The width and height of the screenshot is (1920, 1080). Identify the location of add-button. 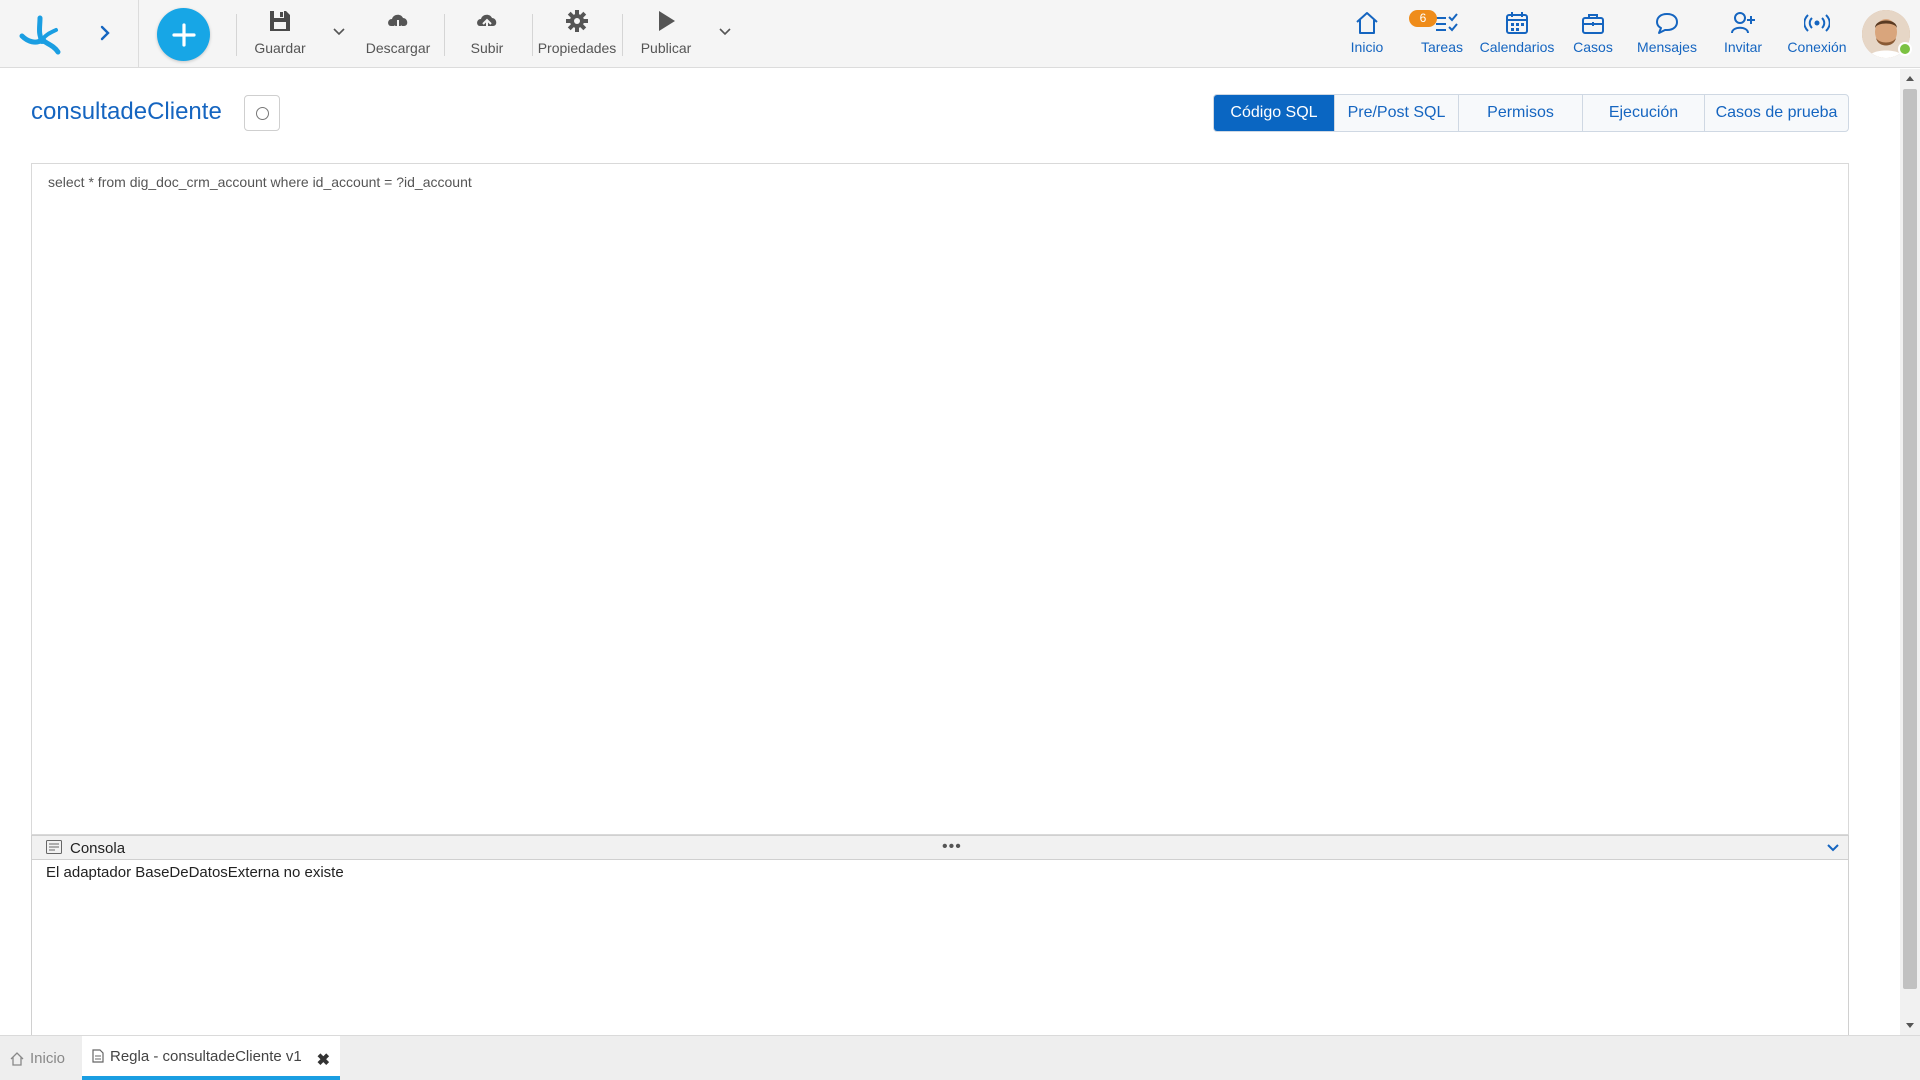
(183, 34).